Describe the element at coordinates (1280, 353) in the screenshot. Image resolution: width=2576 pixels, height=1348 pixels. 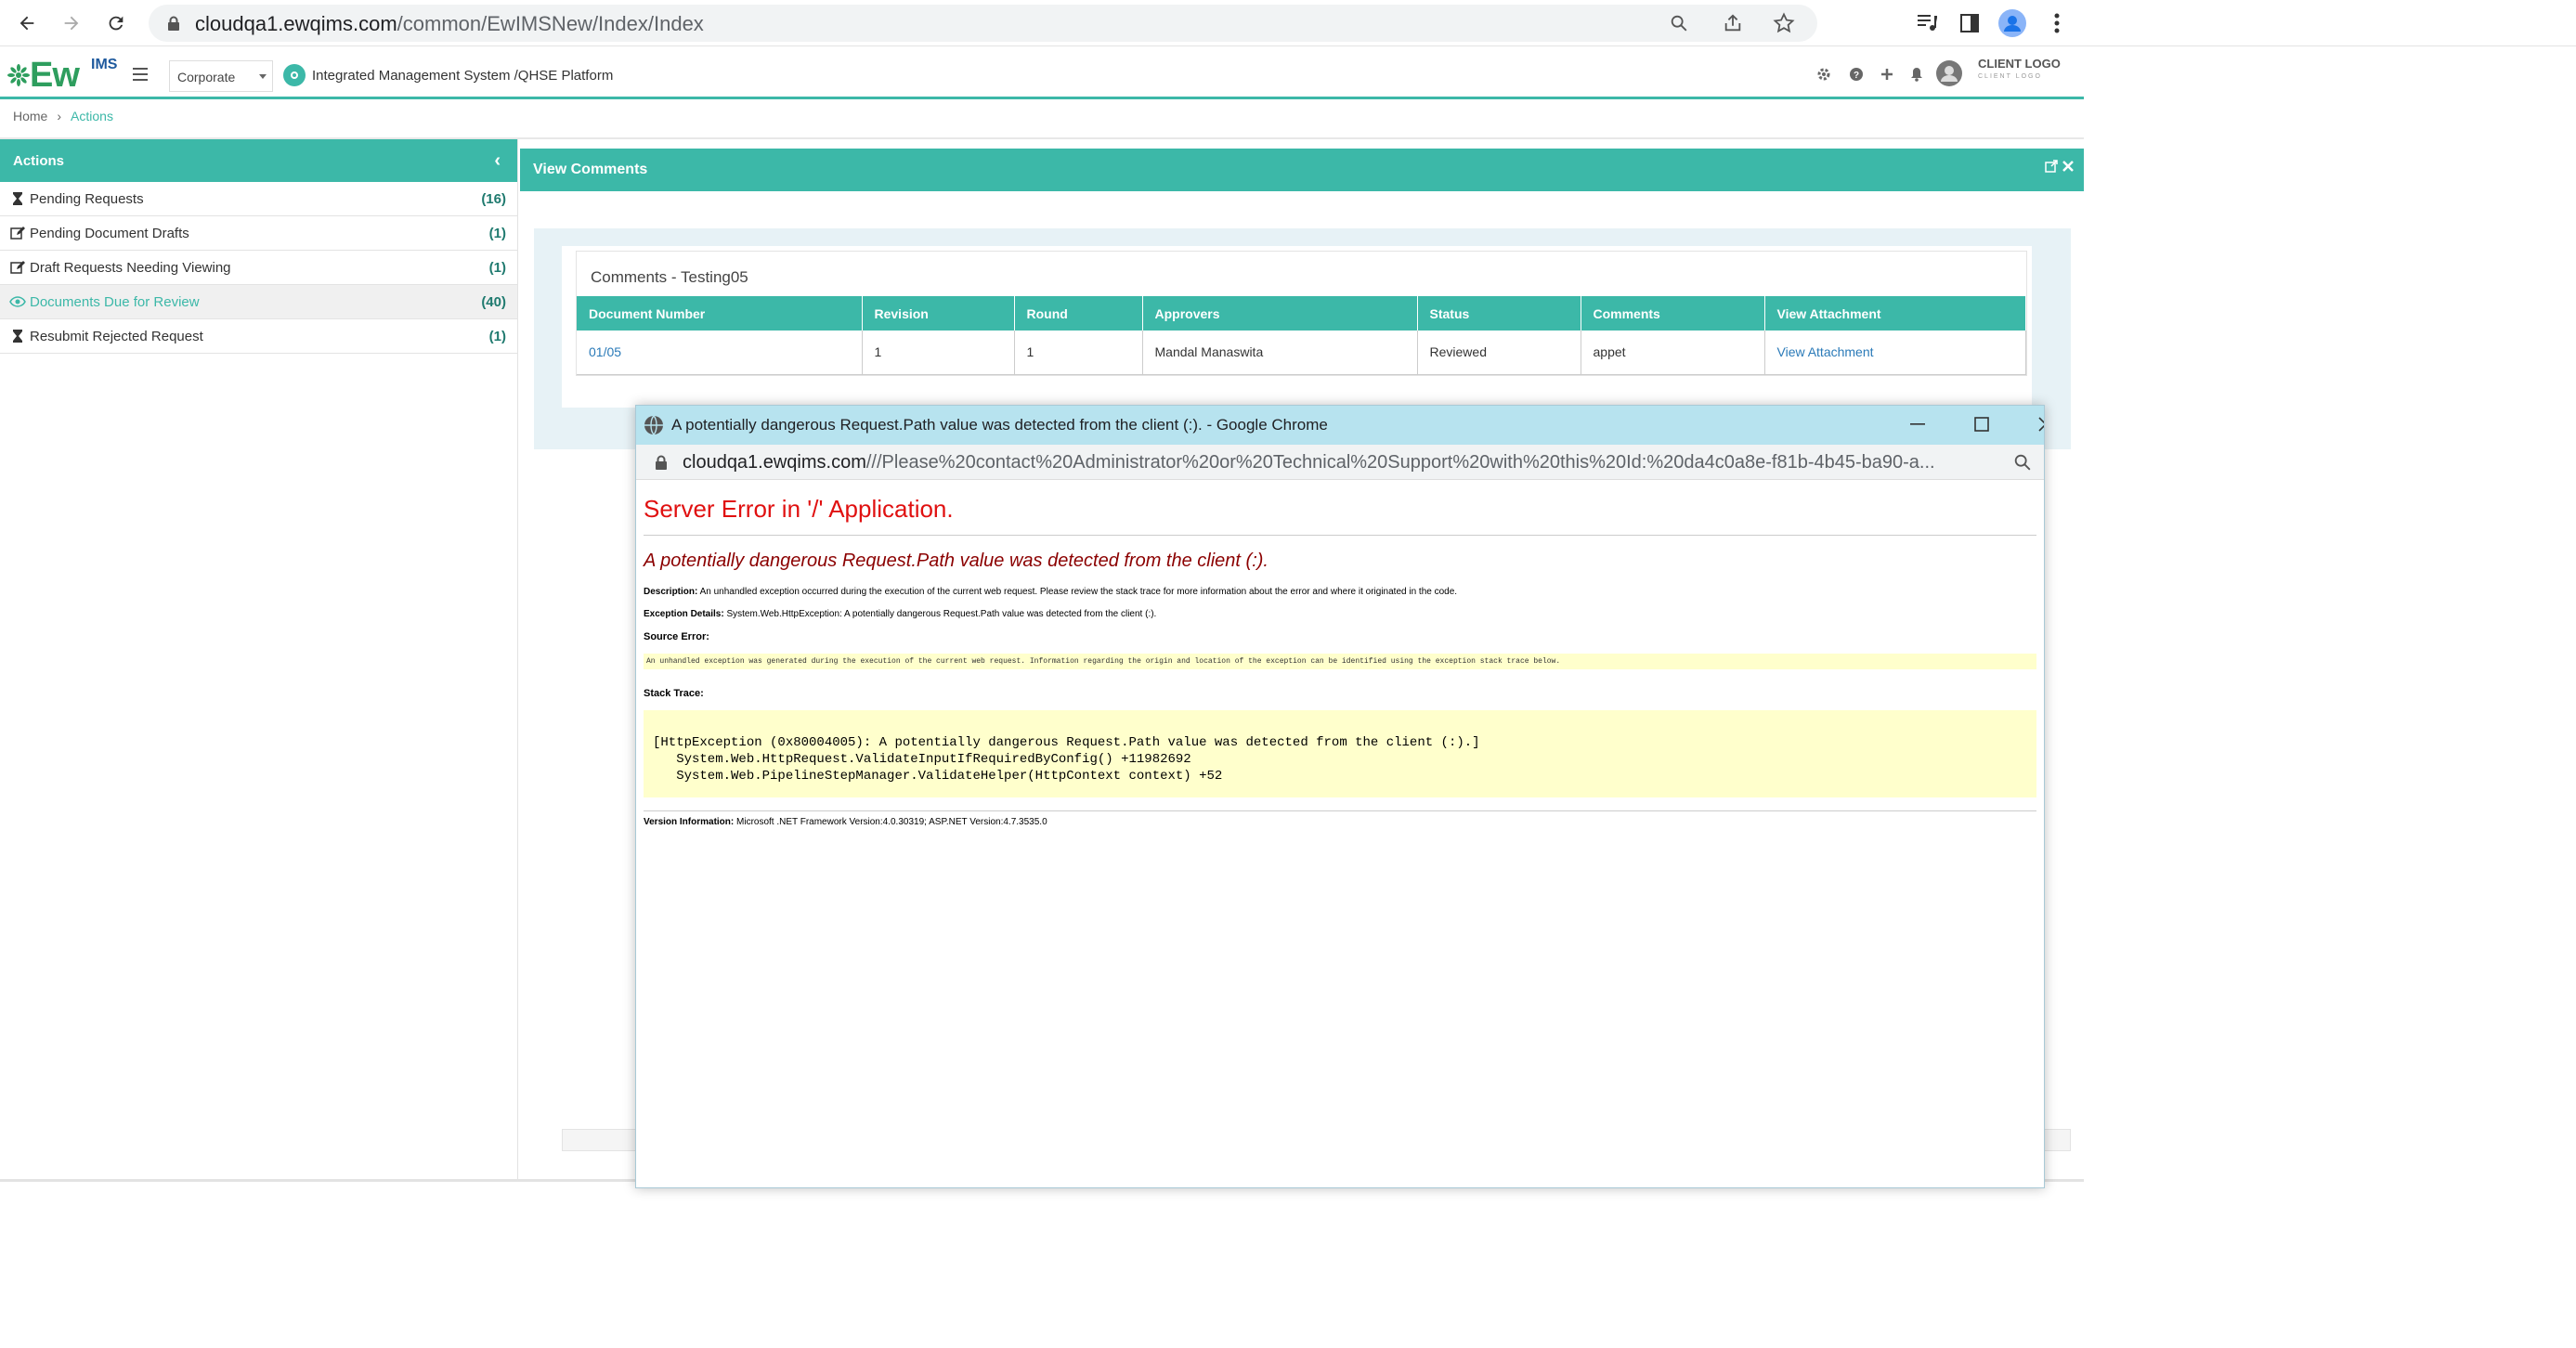
I see `table-cell: Mandal Manaswita` at that location.